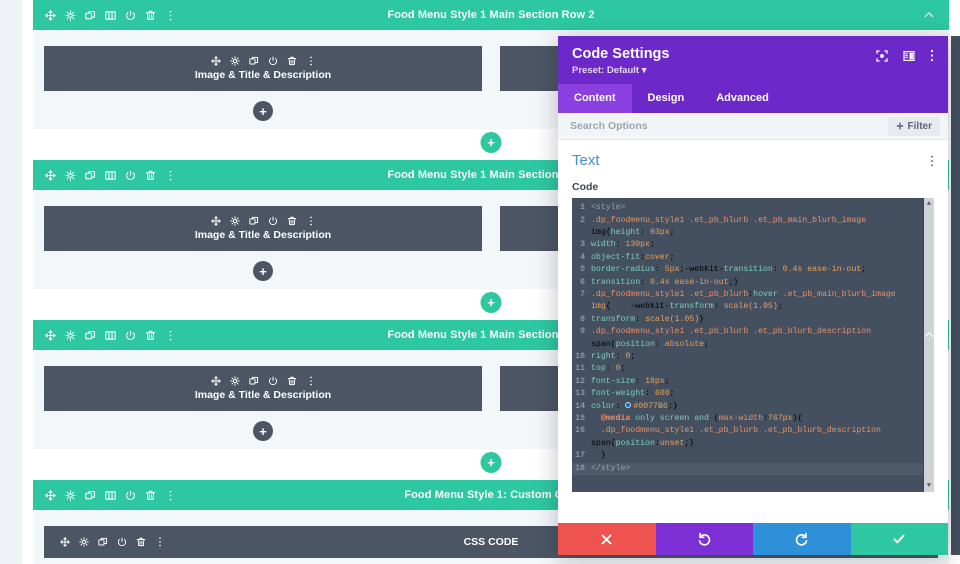 This screenshot has width=960, height=564. I want to click on undo-button, so click(704, 539).